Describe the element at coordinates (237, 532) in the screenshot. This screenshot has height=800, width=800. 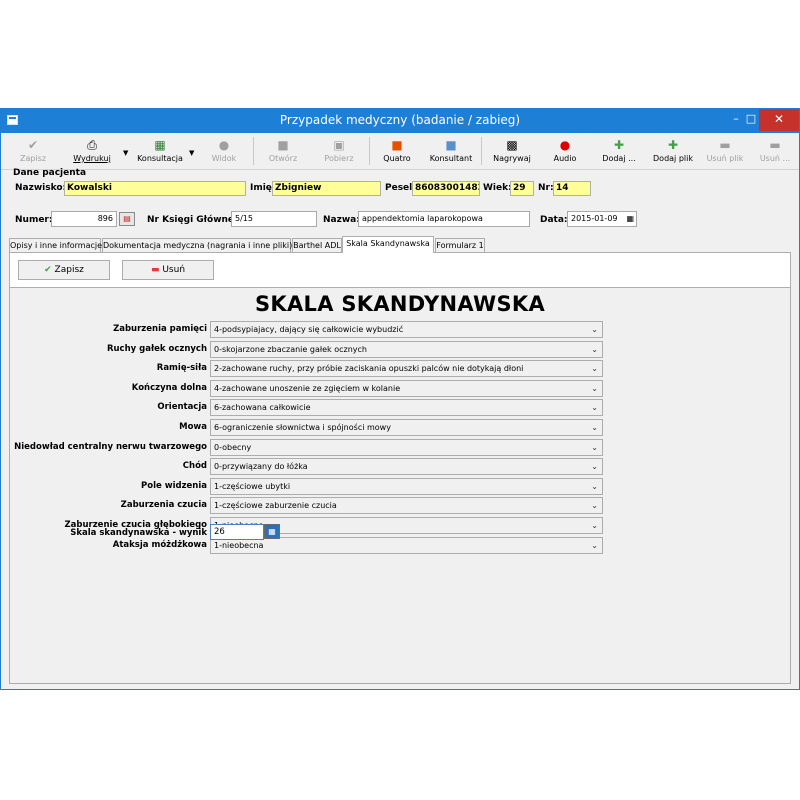
I see `result-field: 26` at that location.